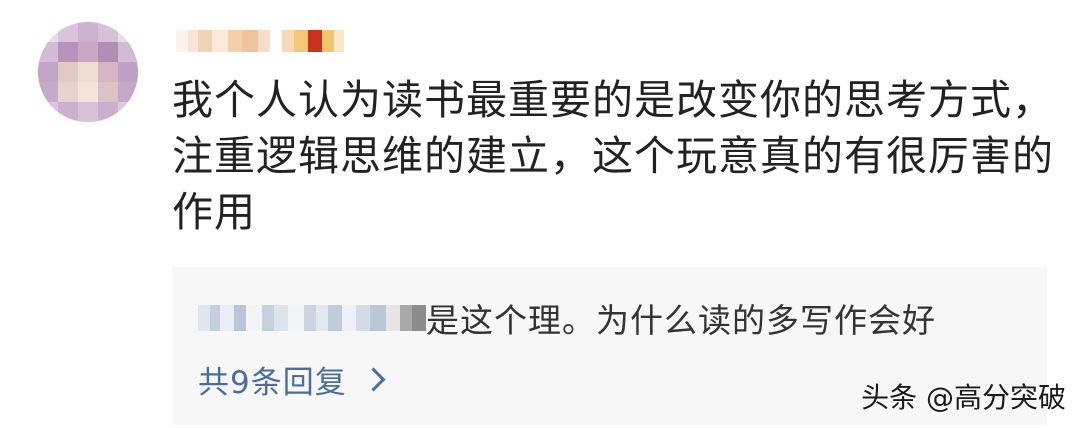 This screenshot has height=428, width=1080. I want to click on reply-count-label: 共9条回复, so click(272, 379).